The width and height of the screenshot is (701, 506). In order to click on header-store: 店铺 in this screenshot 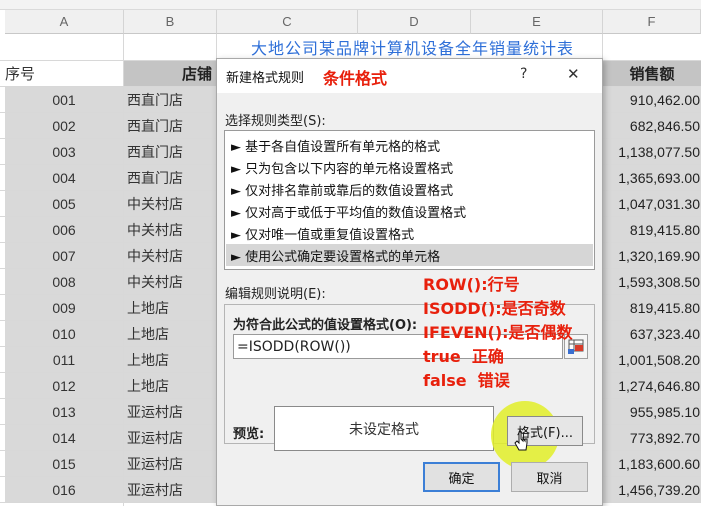, I will do `click(170, 73)`.